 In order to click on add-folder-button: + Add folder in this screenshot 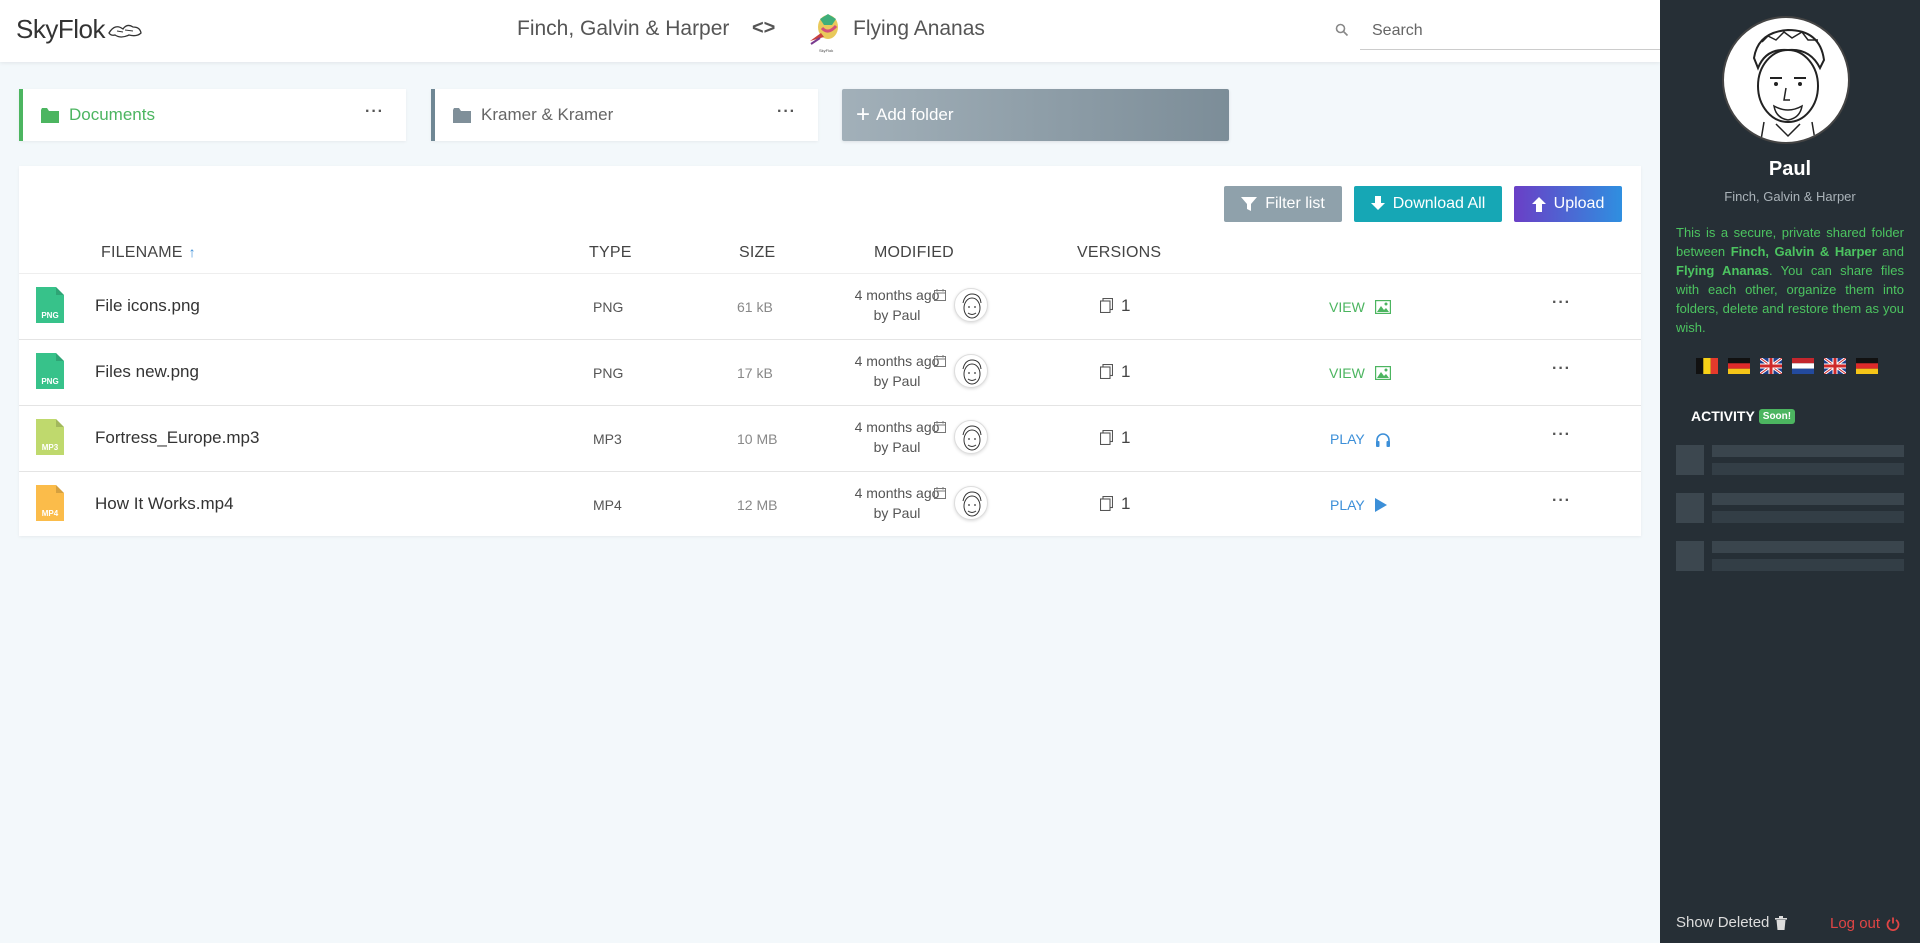, I will do `click(1035, 115)`.